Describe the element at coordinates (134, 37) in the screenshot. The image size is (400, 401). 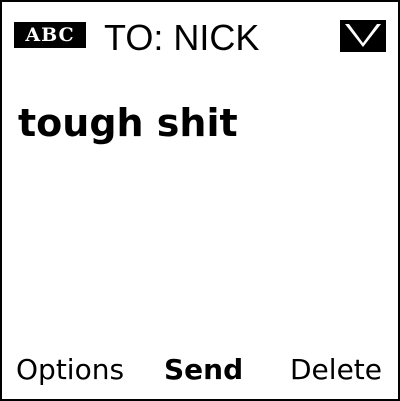
I see `to-label: TO:` at that location.